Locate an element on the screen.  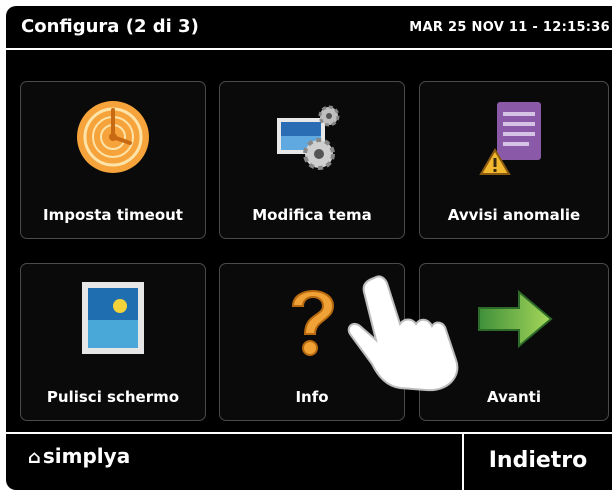
tile-modifica-tema: Modifica tema is located at coordinates (312, 160).